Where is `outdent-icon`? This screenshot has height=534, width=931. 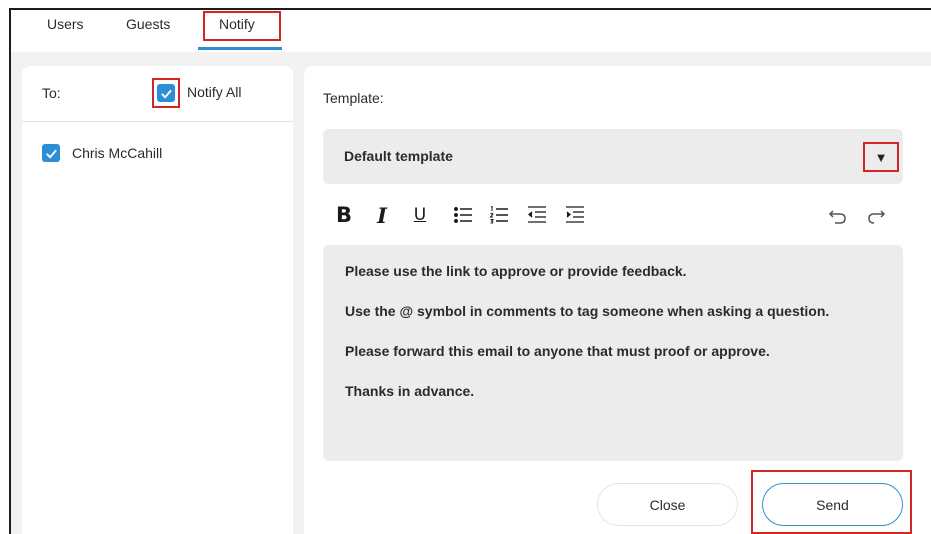
outdent-icon is located at coordinates (536, 214).